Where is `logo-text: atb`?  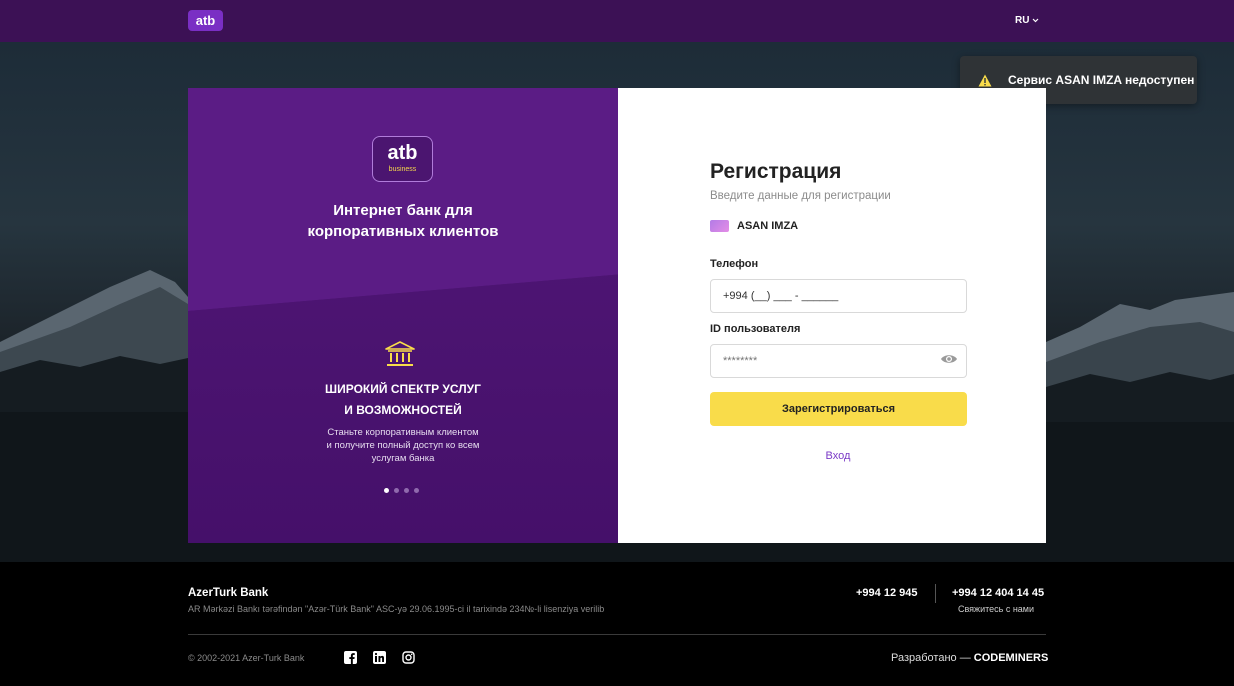 logo-text: atb is located at coordinates (402, 153).